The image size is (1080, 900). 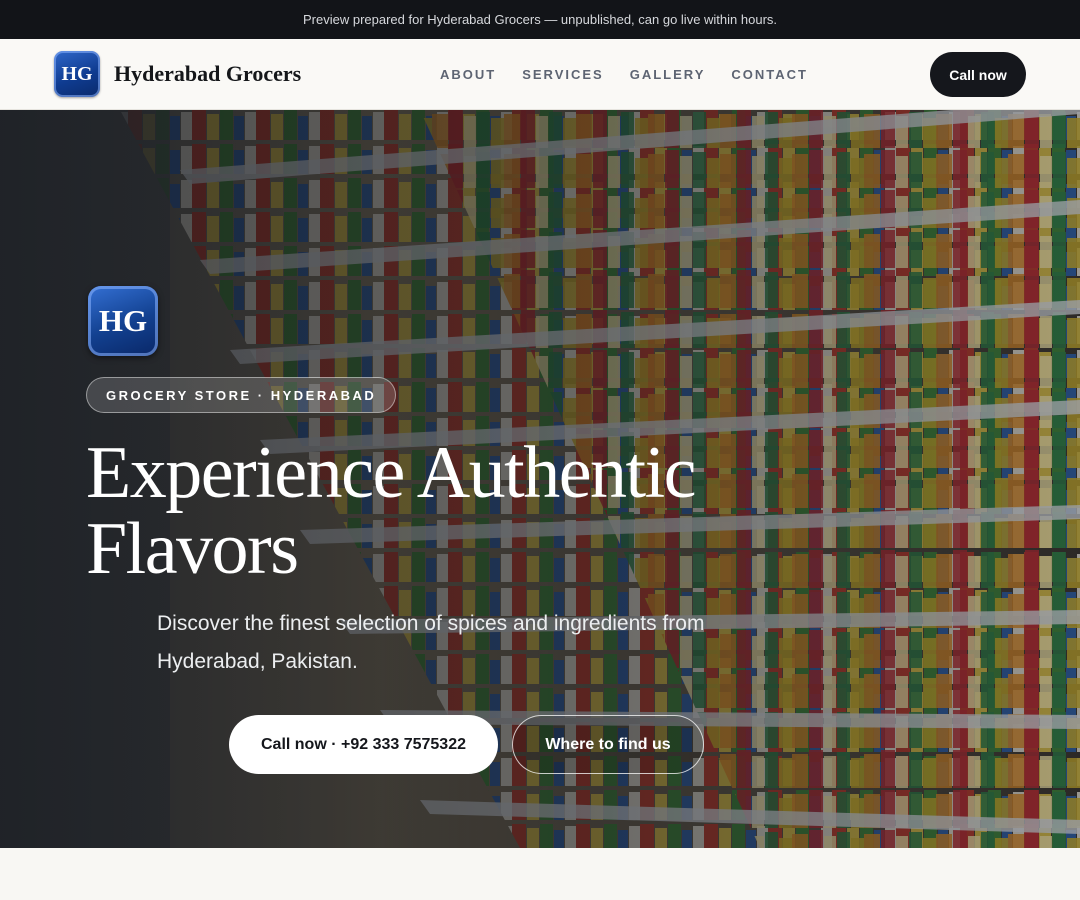 I want to click on nav-link-services: SERVICES, so click(x=563, y=74).